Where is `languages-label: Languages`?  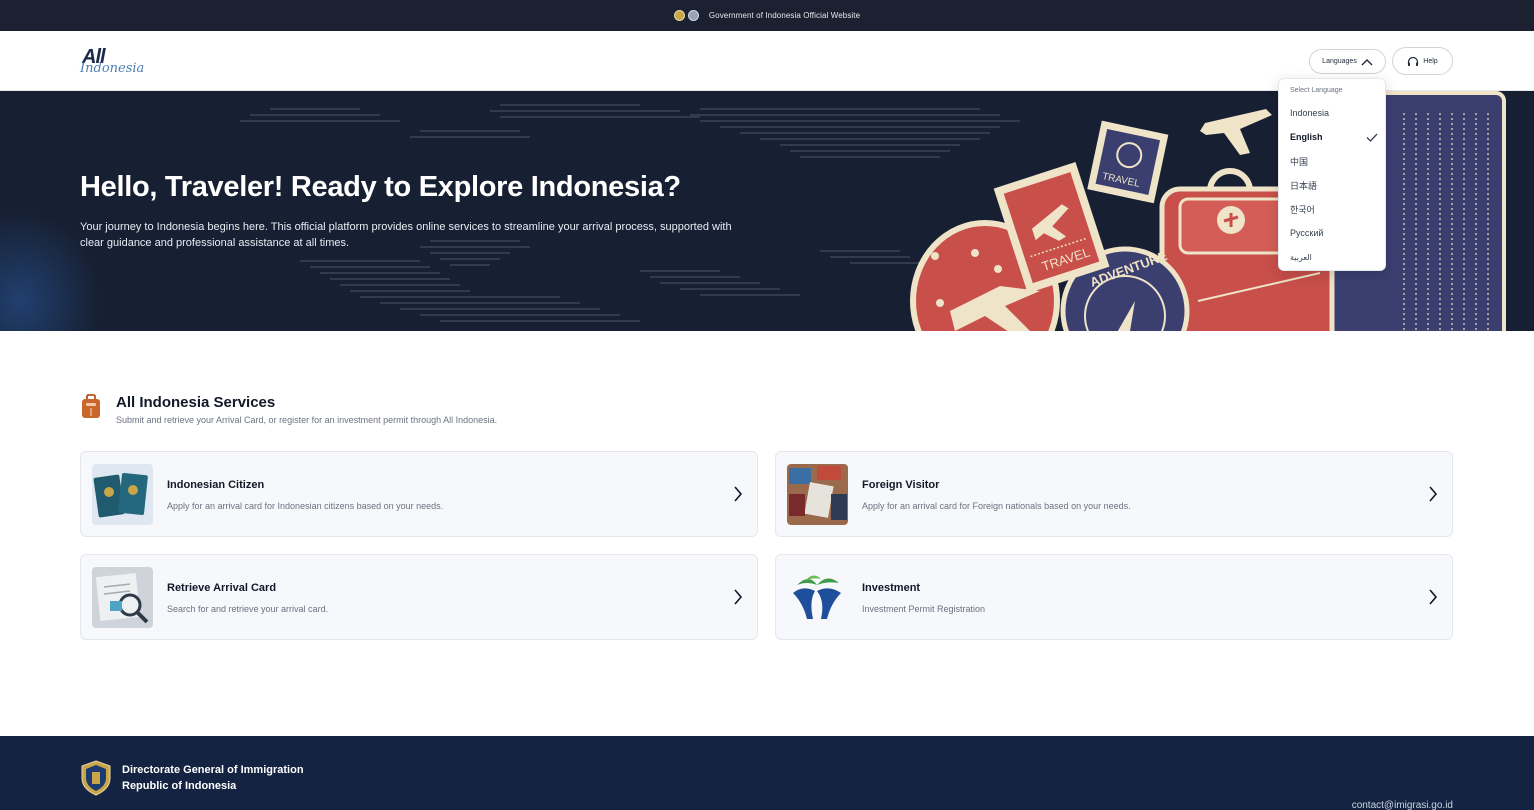 languages-label: Languages is located at coordinates (1339, 61).